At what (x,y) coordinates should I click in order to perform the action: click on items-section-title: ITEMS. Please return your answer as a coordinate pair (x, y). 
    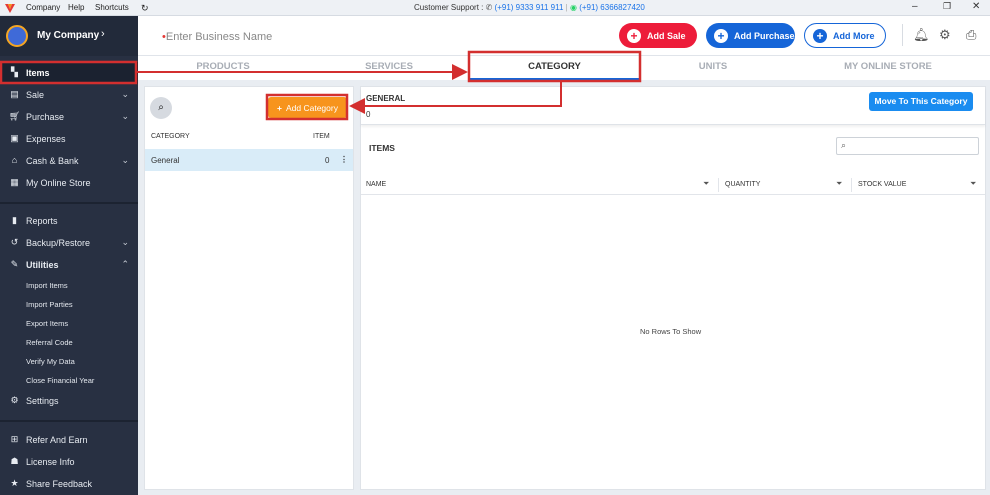
    Looking at the image, I should click on (382, 148).